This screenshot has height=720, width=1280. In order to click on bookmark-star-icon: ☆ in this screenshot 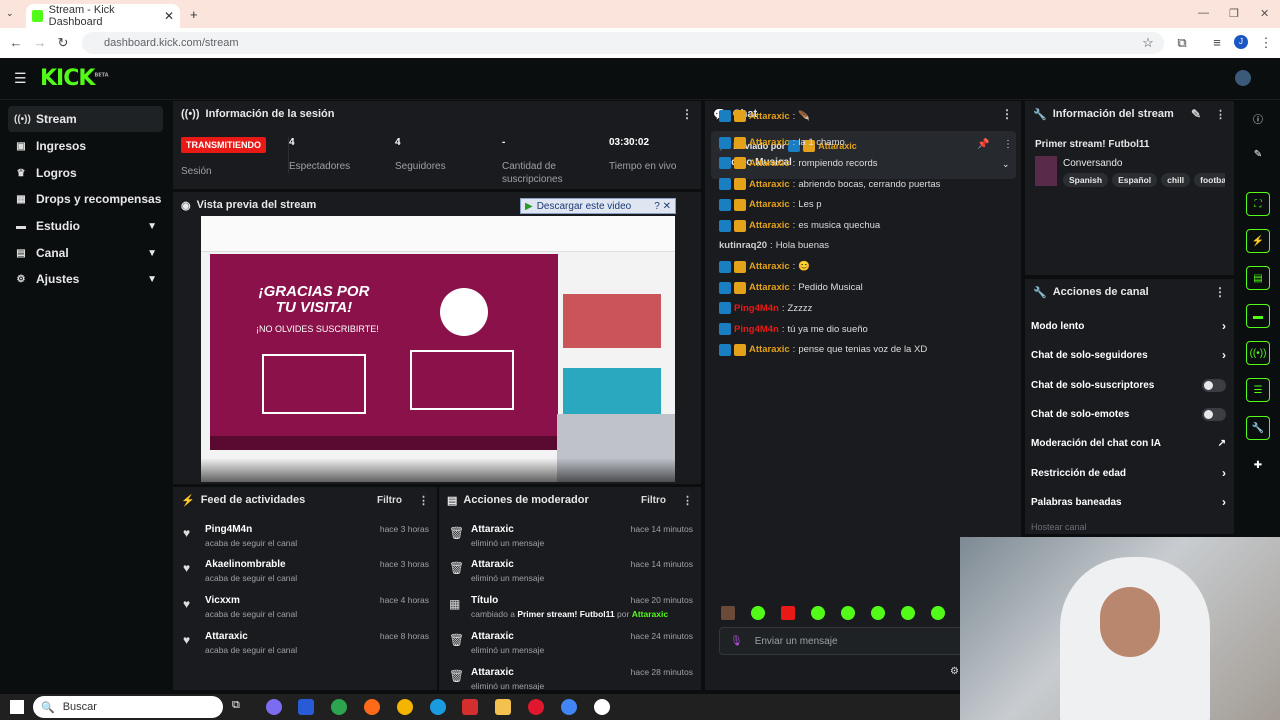, I will do `click(1148, 43)`.